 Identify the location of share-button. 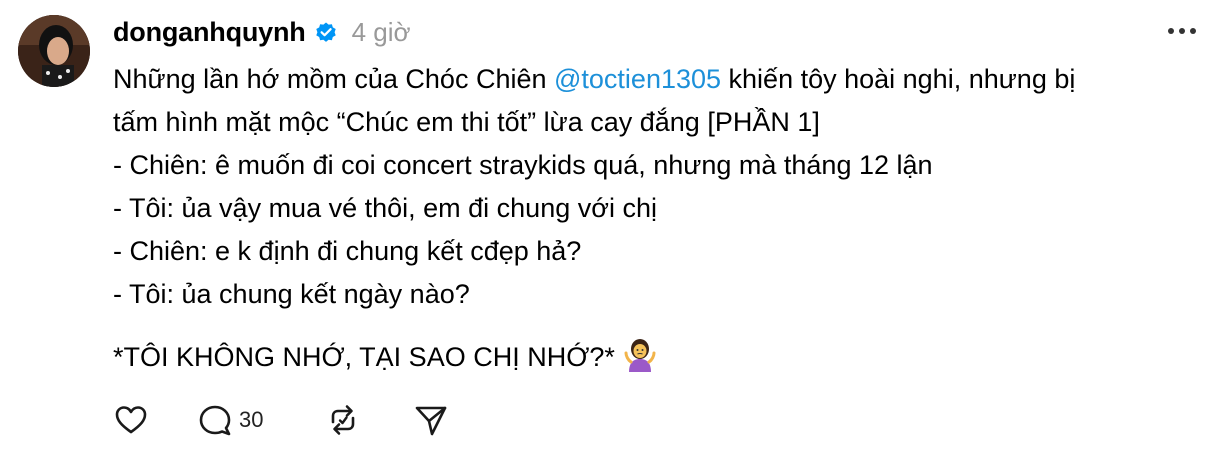
(443, 420).